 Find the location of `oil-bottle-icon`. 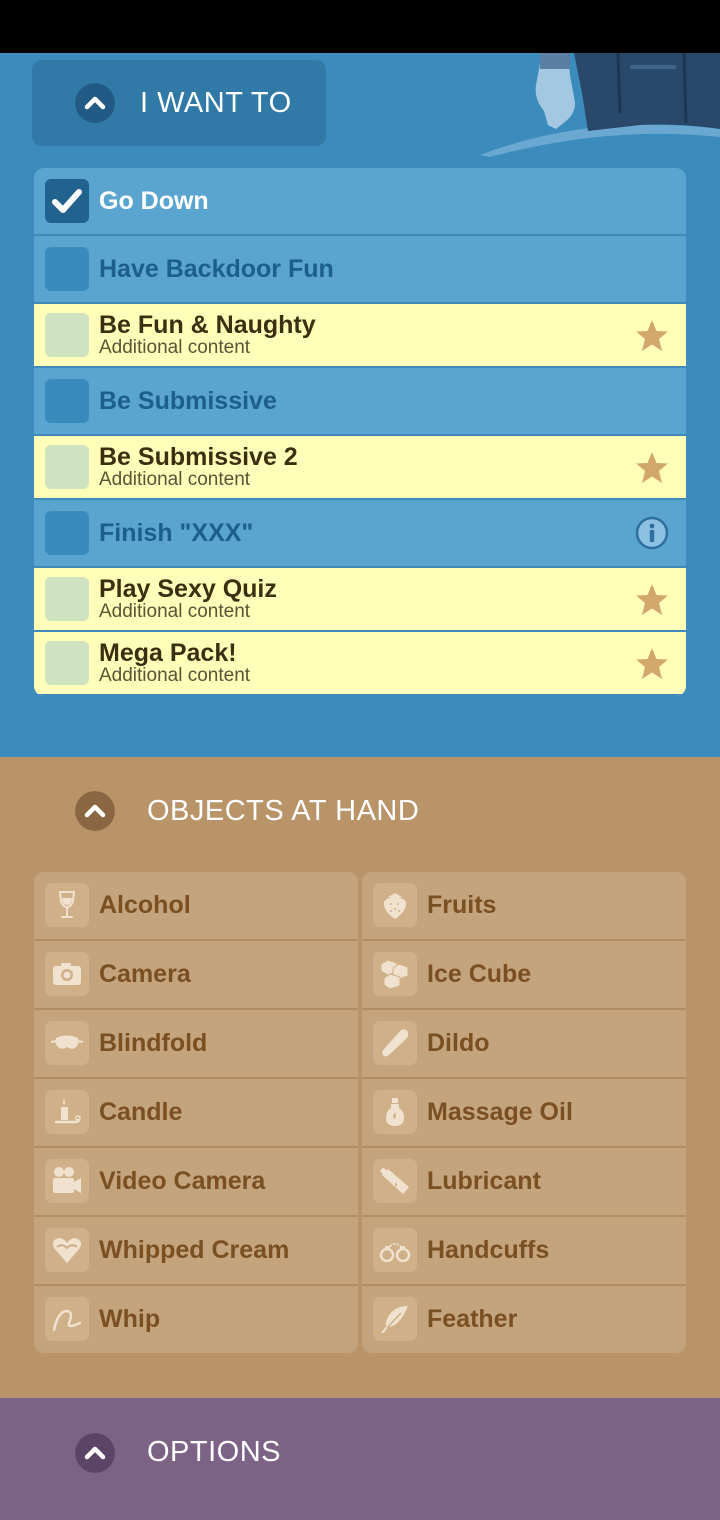

oil-bottle-icon is located at coordinates (395, 1112).